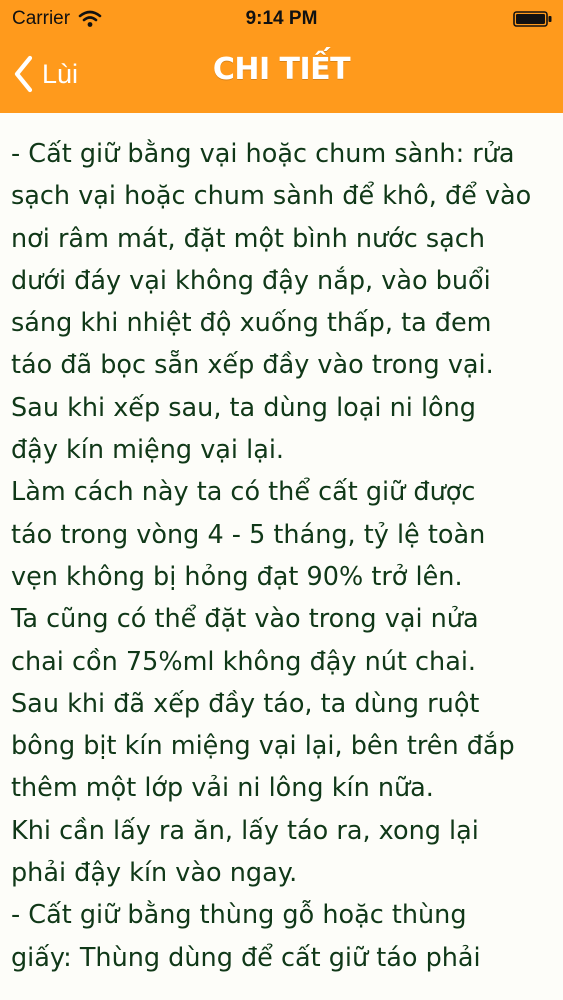 The image size is (563, 1000). I want to click on article-line: giấy: Thùng dùng để cất giữ táo phải, so click(246, 957).